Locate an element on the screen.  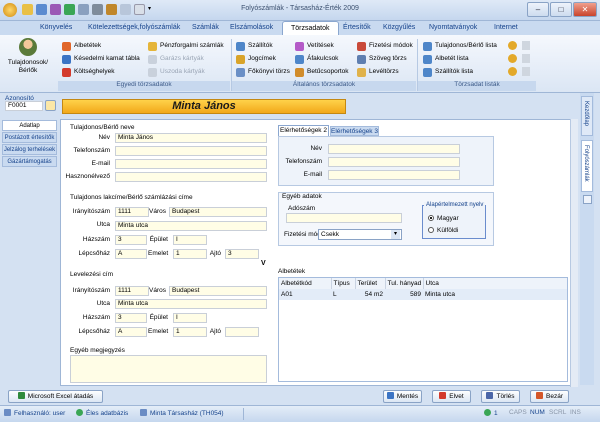
koltseghelyek-button: Költséghelyek is located at coordinates (88, 72).